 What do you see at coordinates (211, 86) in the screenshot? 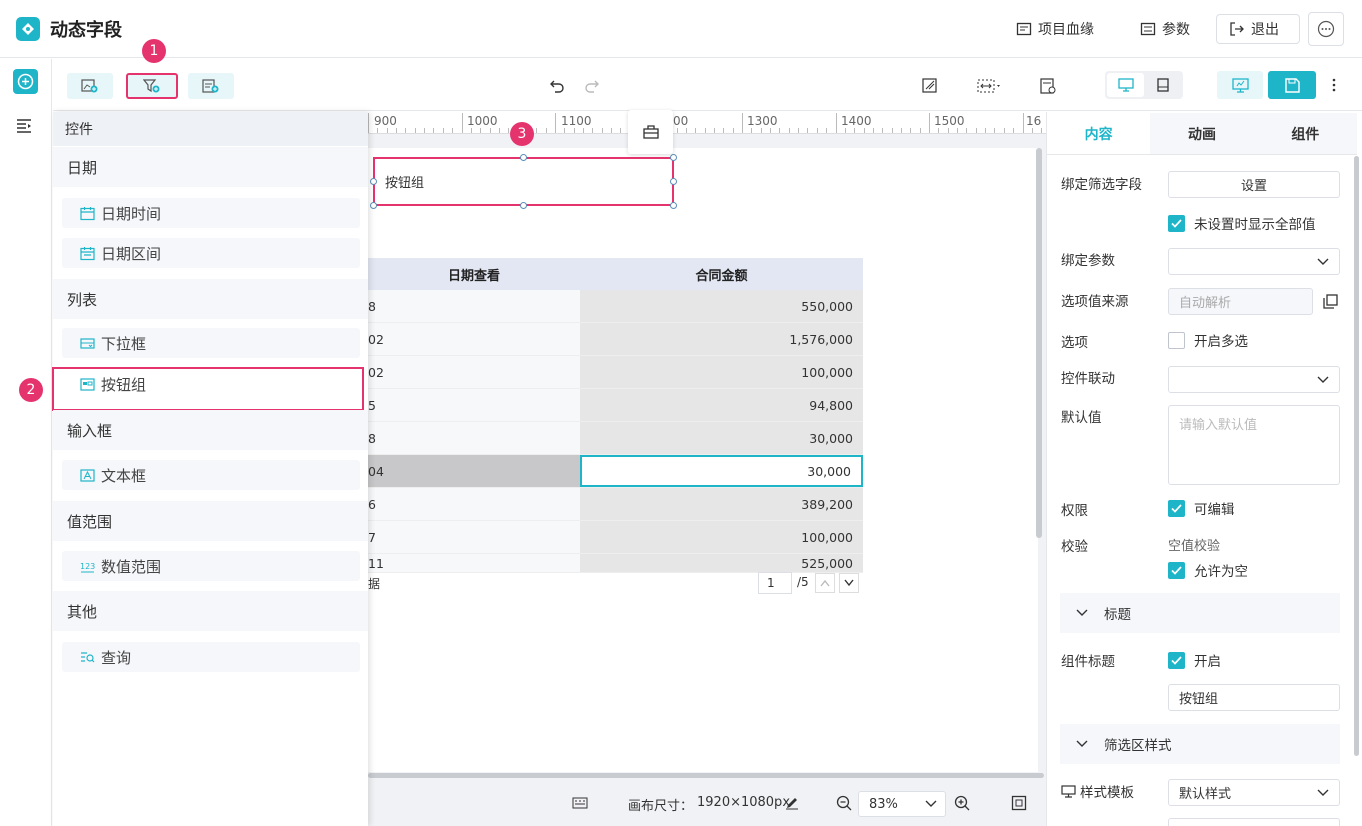
I see `add-table-button` at bounding box center [211, 86].